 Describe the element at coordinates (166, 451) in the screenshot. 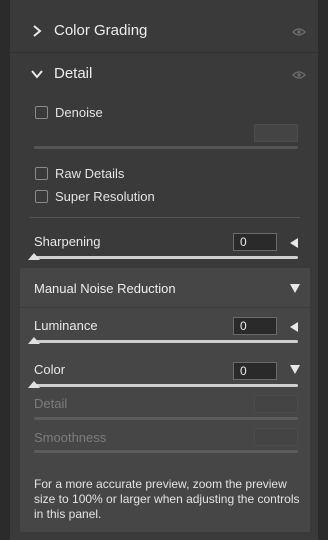

I see `smoothness-track` at that location.